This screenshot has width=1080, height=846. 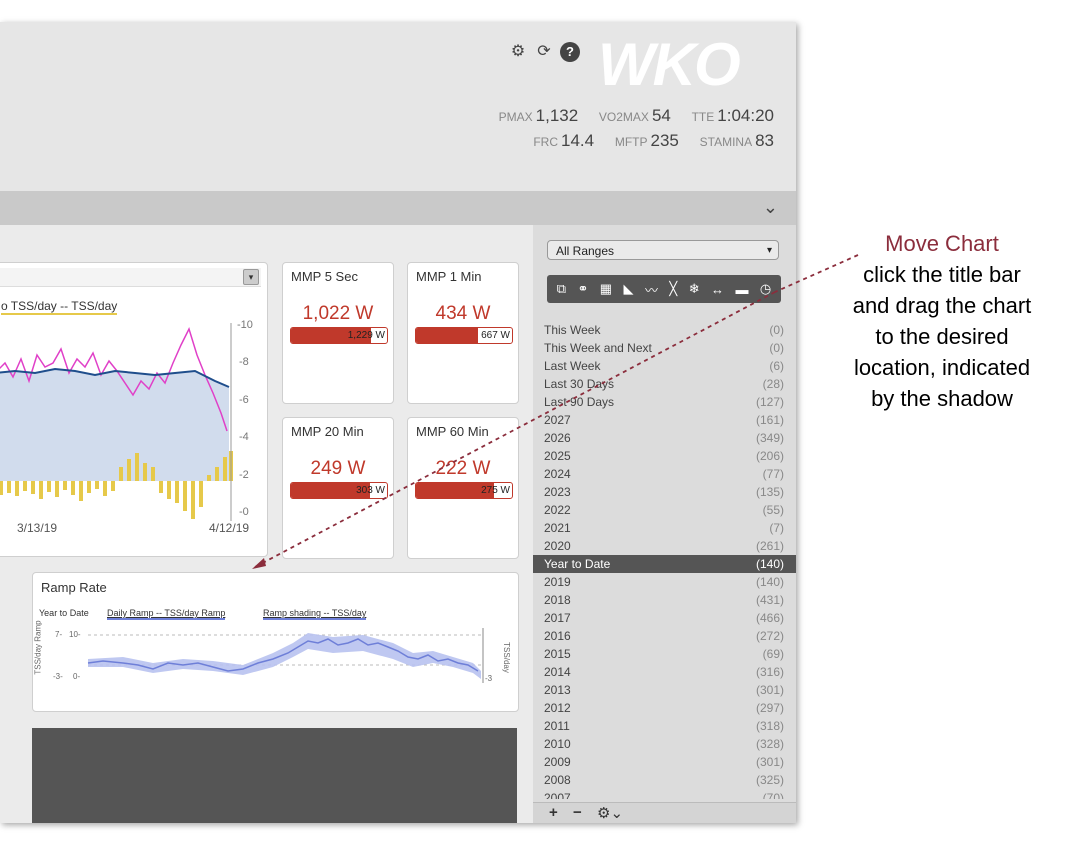 What do you see at coordinates (664, 474) in the screenshot?
I see `range-item: 2024 (77)` at bounding box center [664, 474].